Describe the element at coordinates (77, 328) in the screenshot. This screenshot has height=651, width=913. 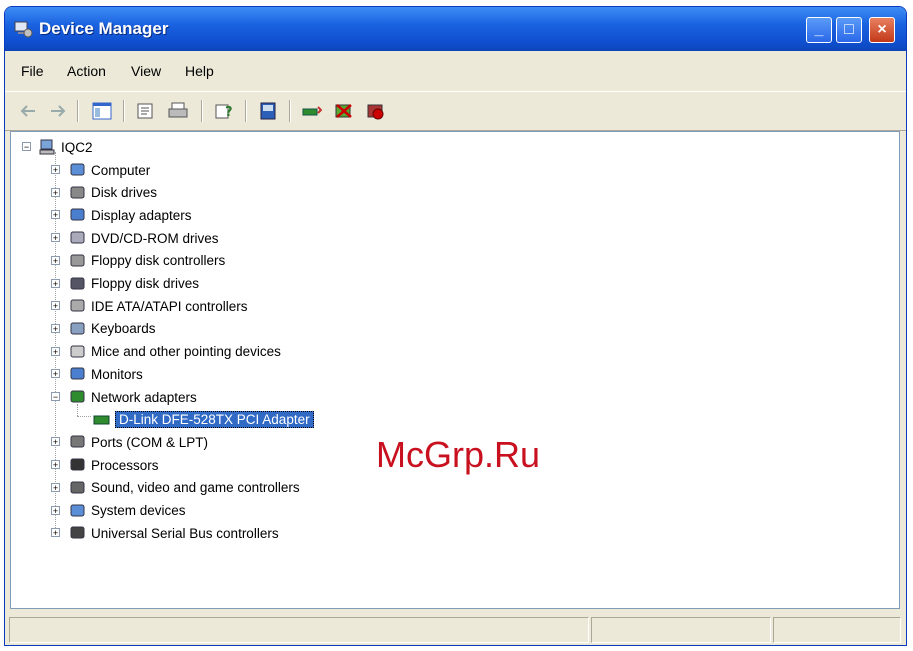
I see `keyboard-icon` at that location.